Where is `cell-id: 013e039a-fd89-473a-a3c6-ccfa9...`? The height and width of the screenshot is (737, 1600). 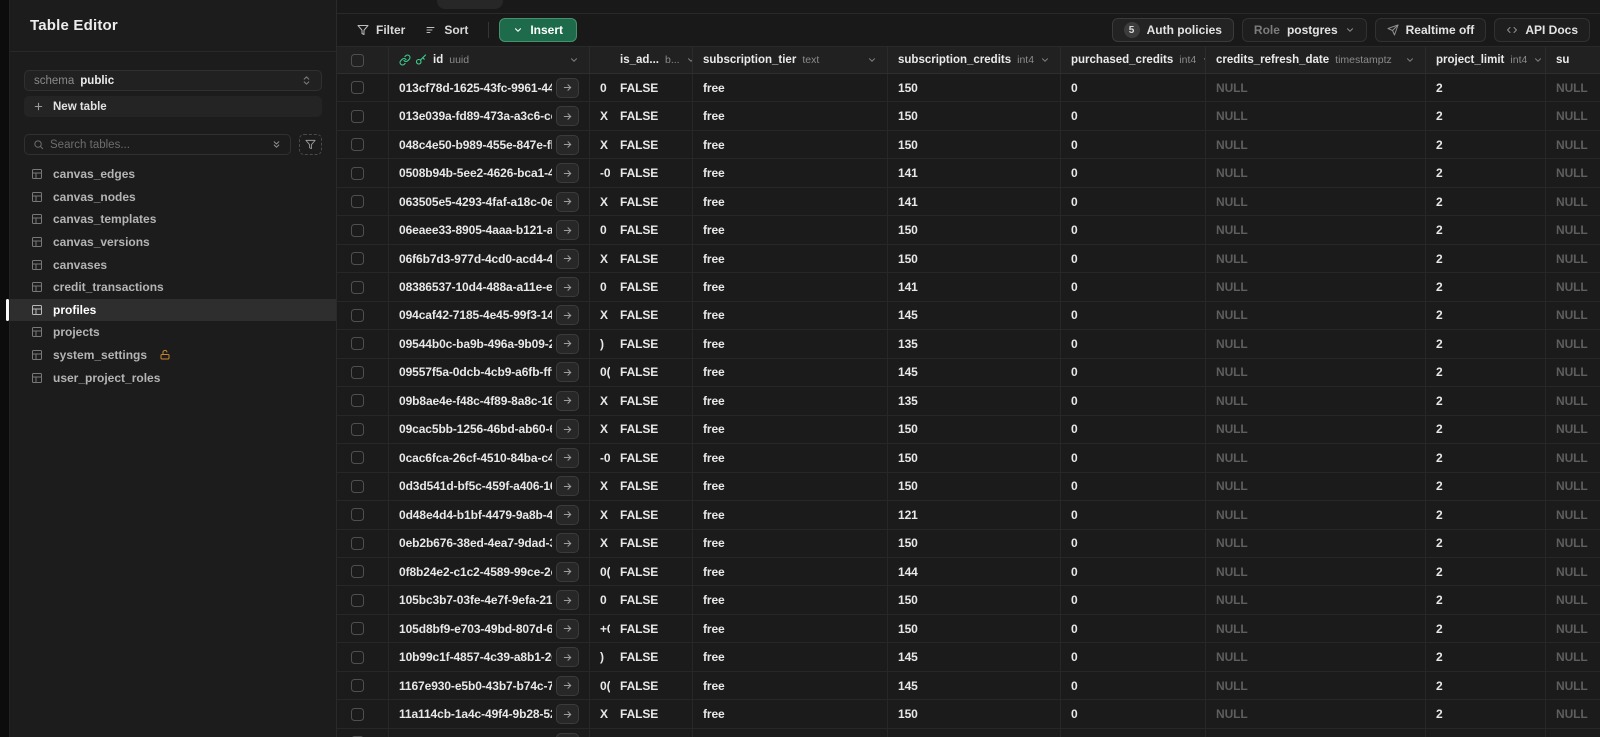
cell-id: 013e039a-fd89-473a-a3c6-ccfa9... is located at coordinates (489, 116).